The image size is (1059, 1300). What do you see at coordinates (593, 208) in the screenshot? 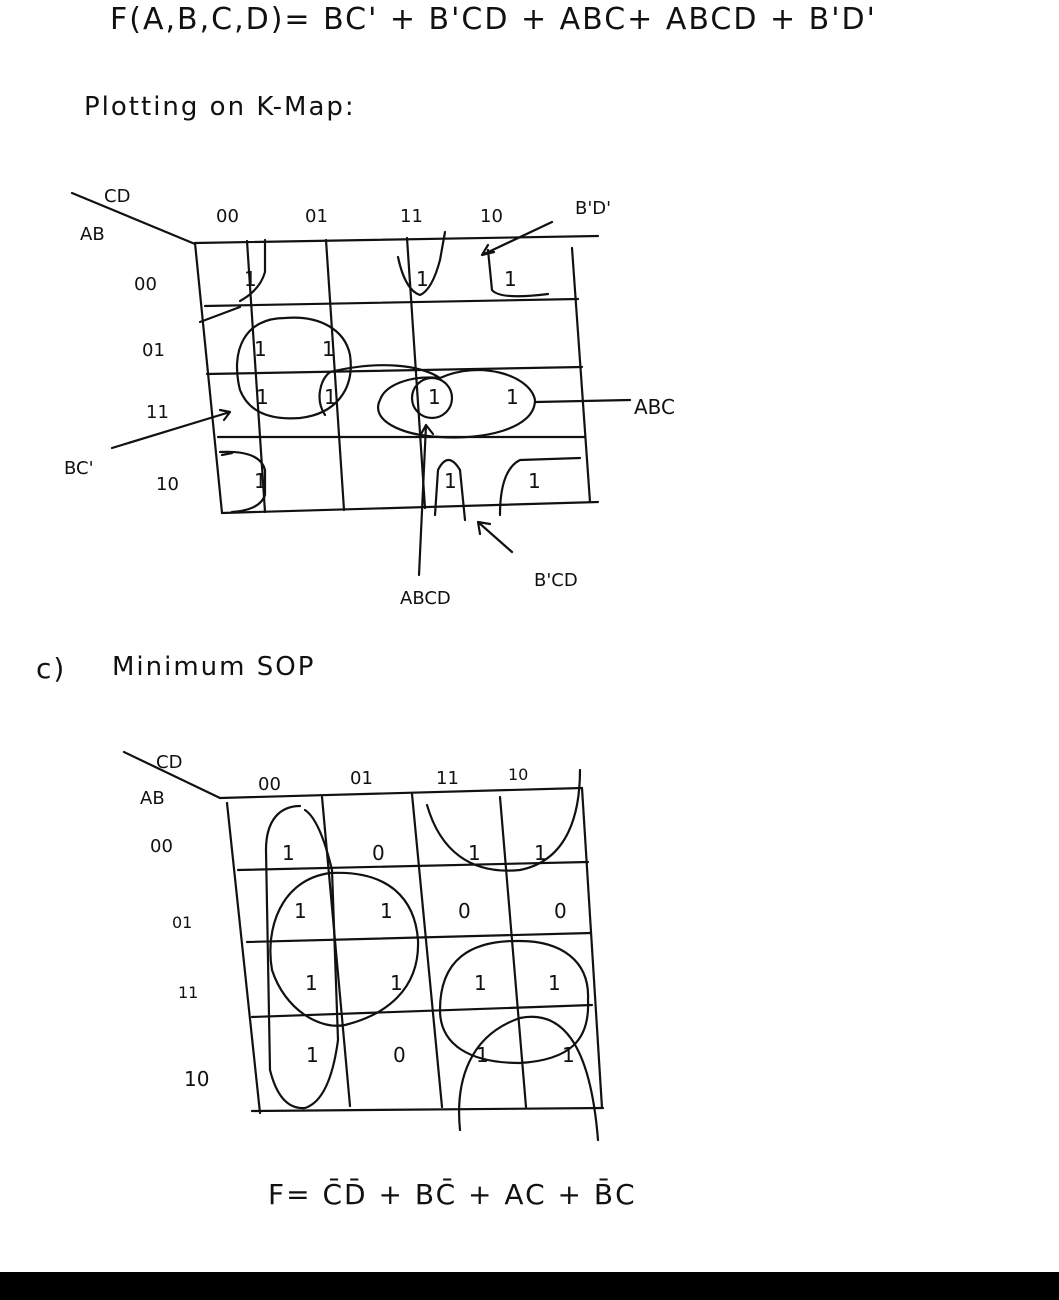
I see `annotation-bd: B'D'` at bounding box center [593, 208].